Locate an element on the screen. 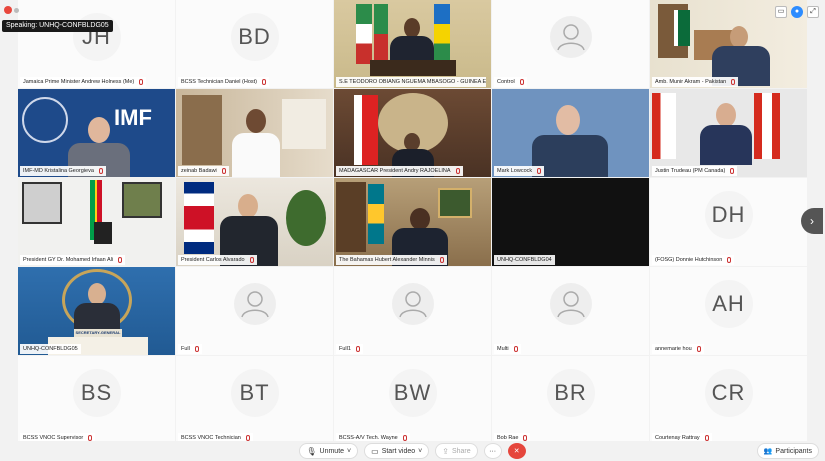 Image resolution: width=825 pixels, height=461 pixels. participant-initials: BT is located at coordinates (254, 392).